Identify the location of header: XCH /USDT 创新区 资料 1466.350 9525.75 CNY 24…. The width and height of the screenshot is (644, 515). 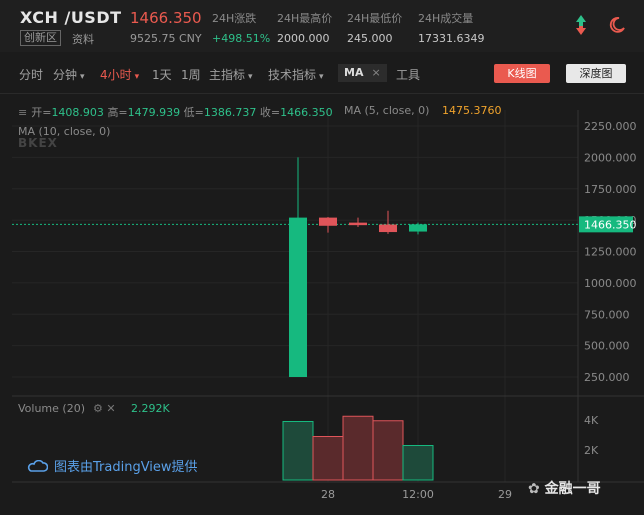
(322, 26).